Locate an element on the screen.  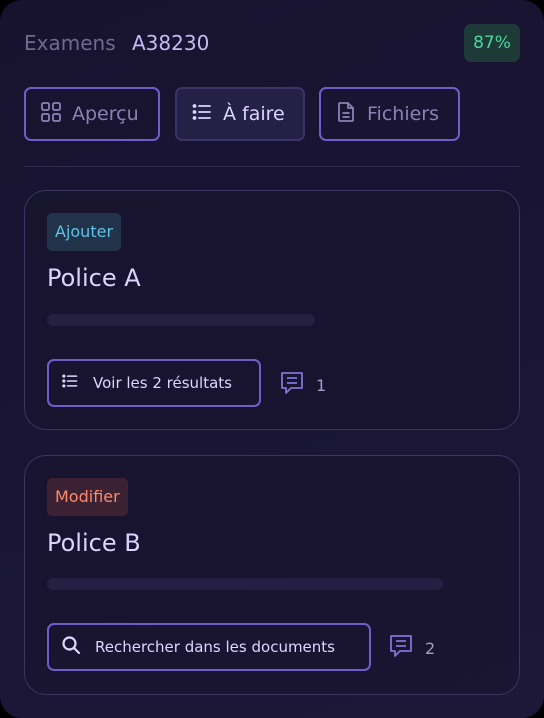
card-title: Police A is located at coordinates (94, 278).